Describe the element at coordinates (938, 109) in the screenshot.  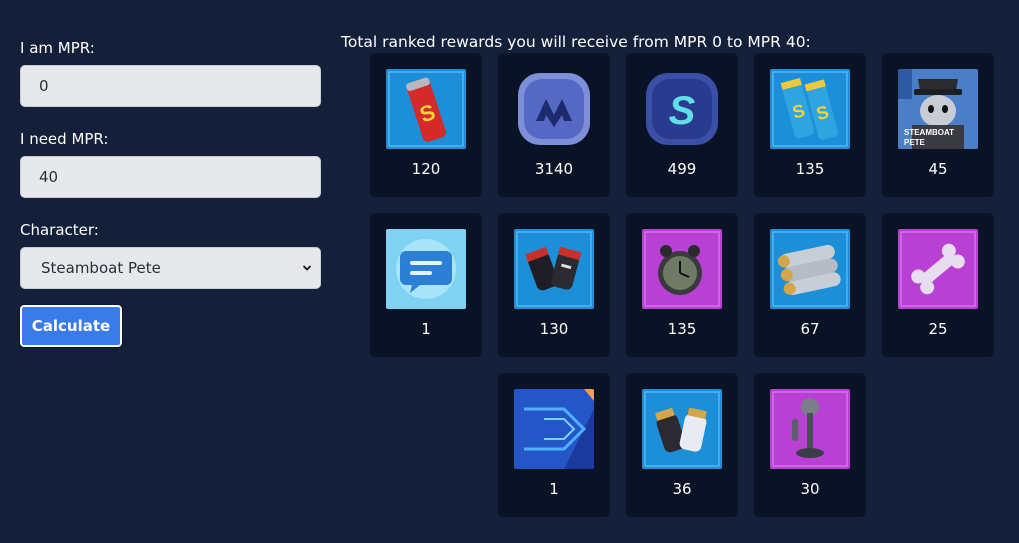
I see `steamboat-pete-portrait-icon: STEAMBOAT PETE` at that location.